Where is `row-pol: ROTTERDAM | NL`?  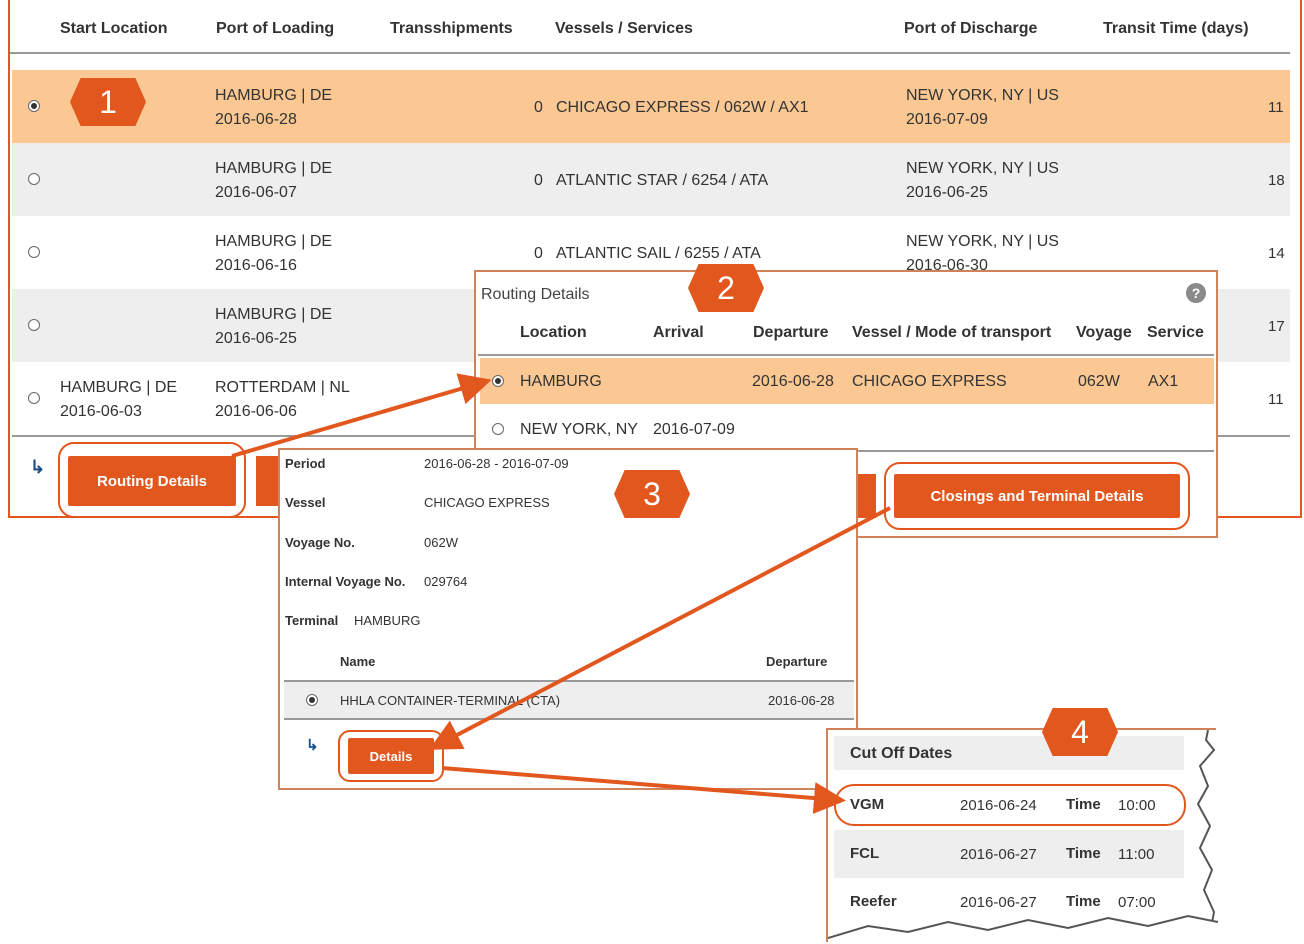 row-pol: ROTTERDAM | NL is located at coordinates (282, 387).